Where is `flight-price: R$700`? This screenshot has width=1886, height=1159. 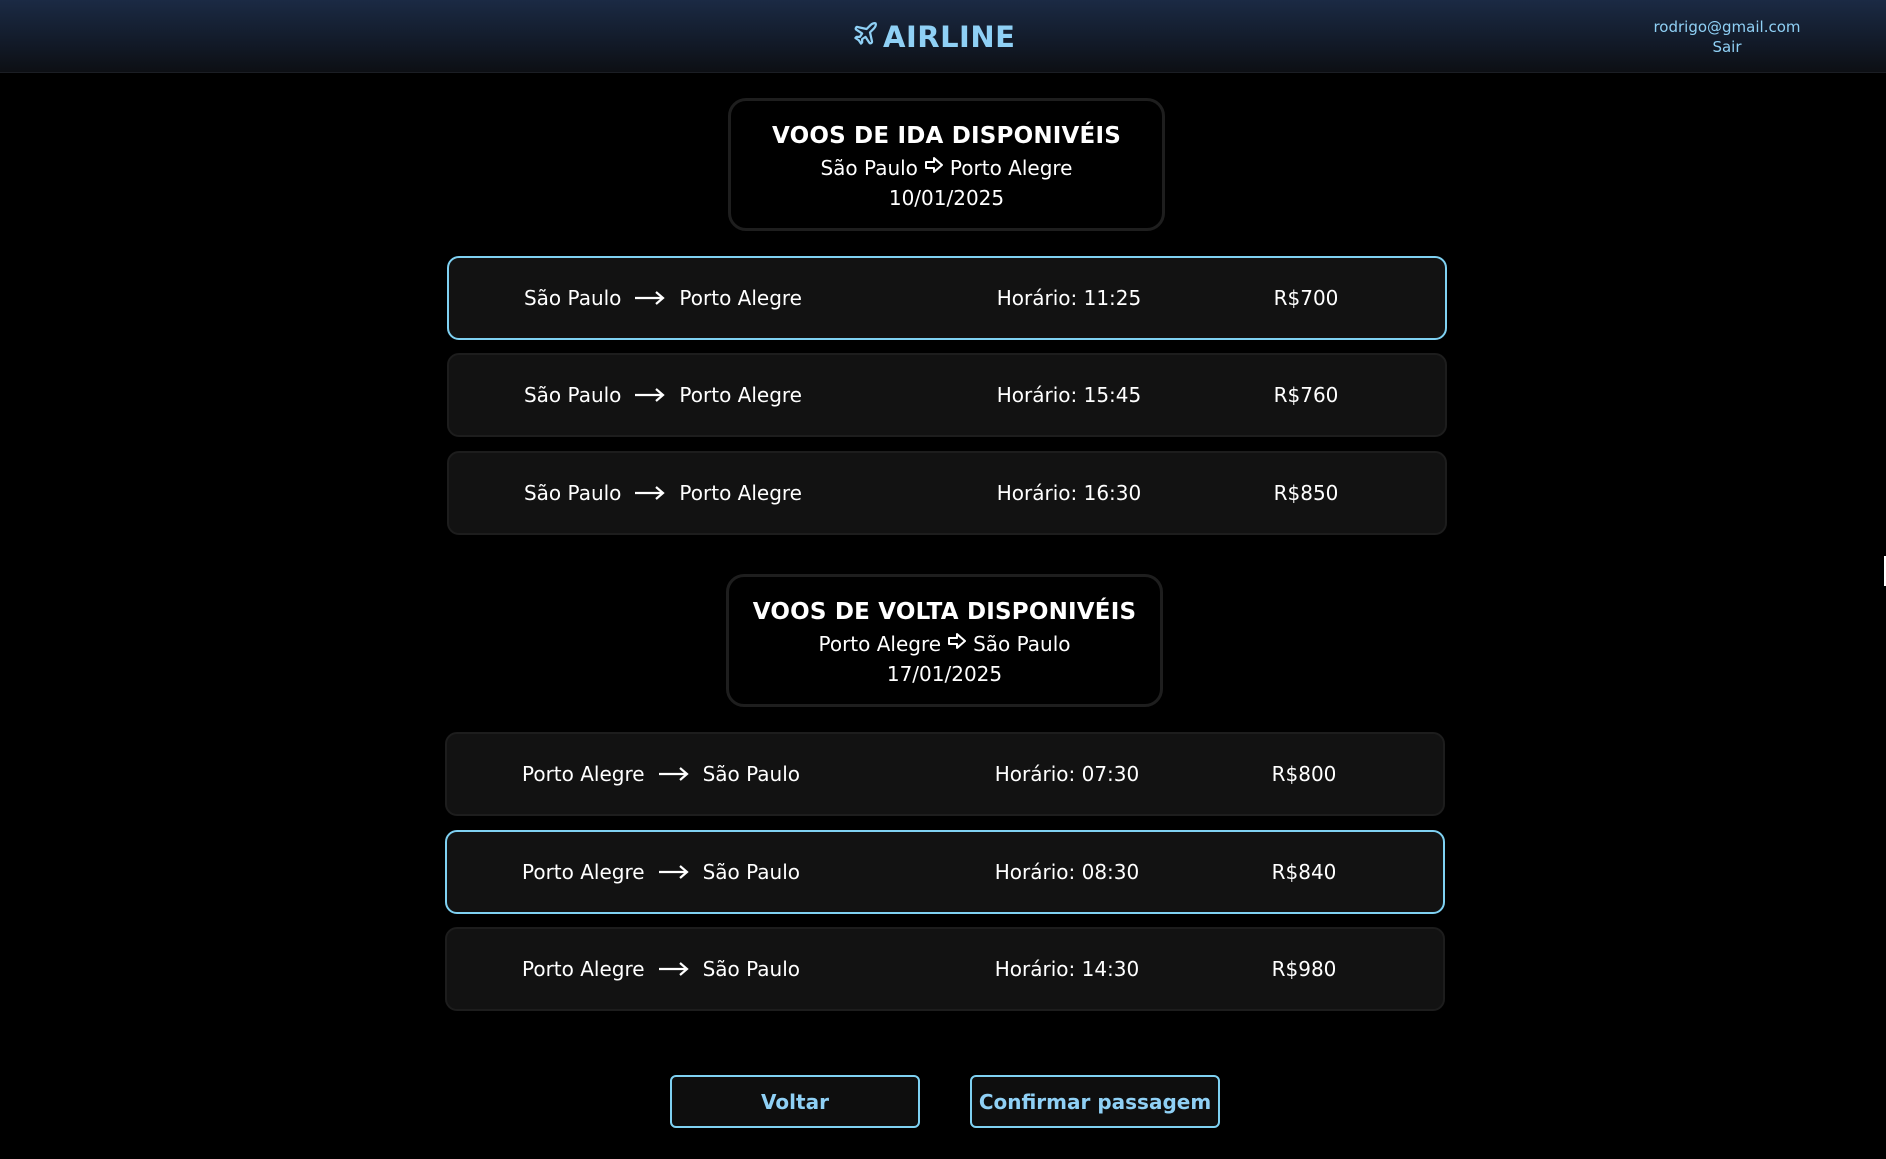
flight-price: R$700 is located at coordinates (1306, 298).